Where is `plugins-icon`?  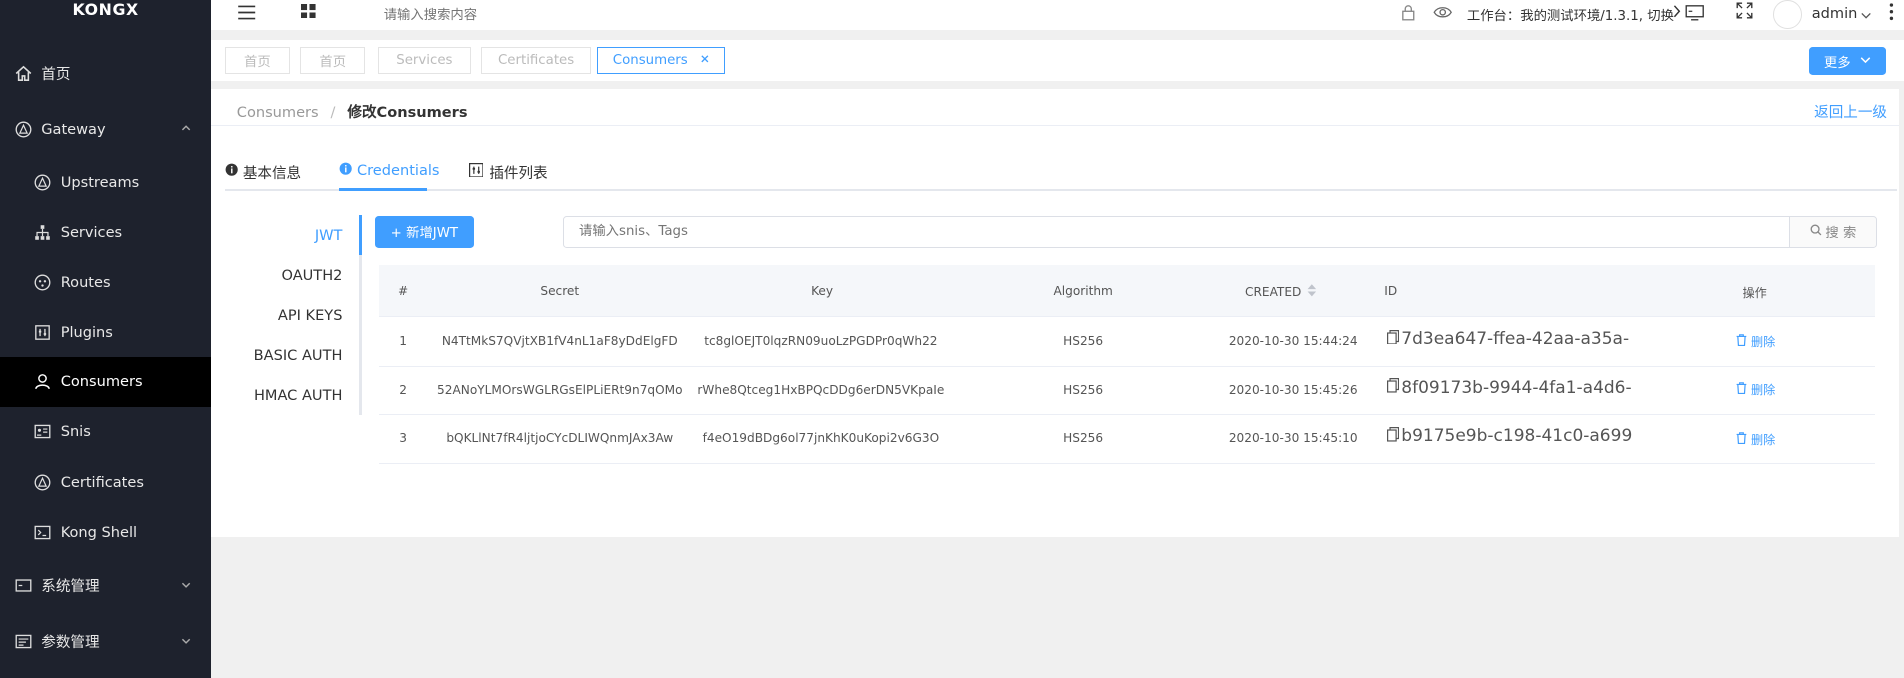
plugins-icon is located at coordinates (476, 172).